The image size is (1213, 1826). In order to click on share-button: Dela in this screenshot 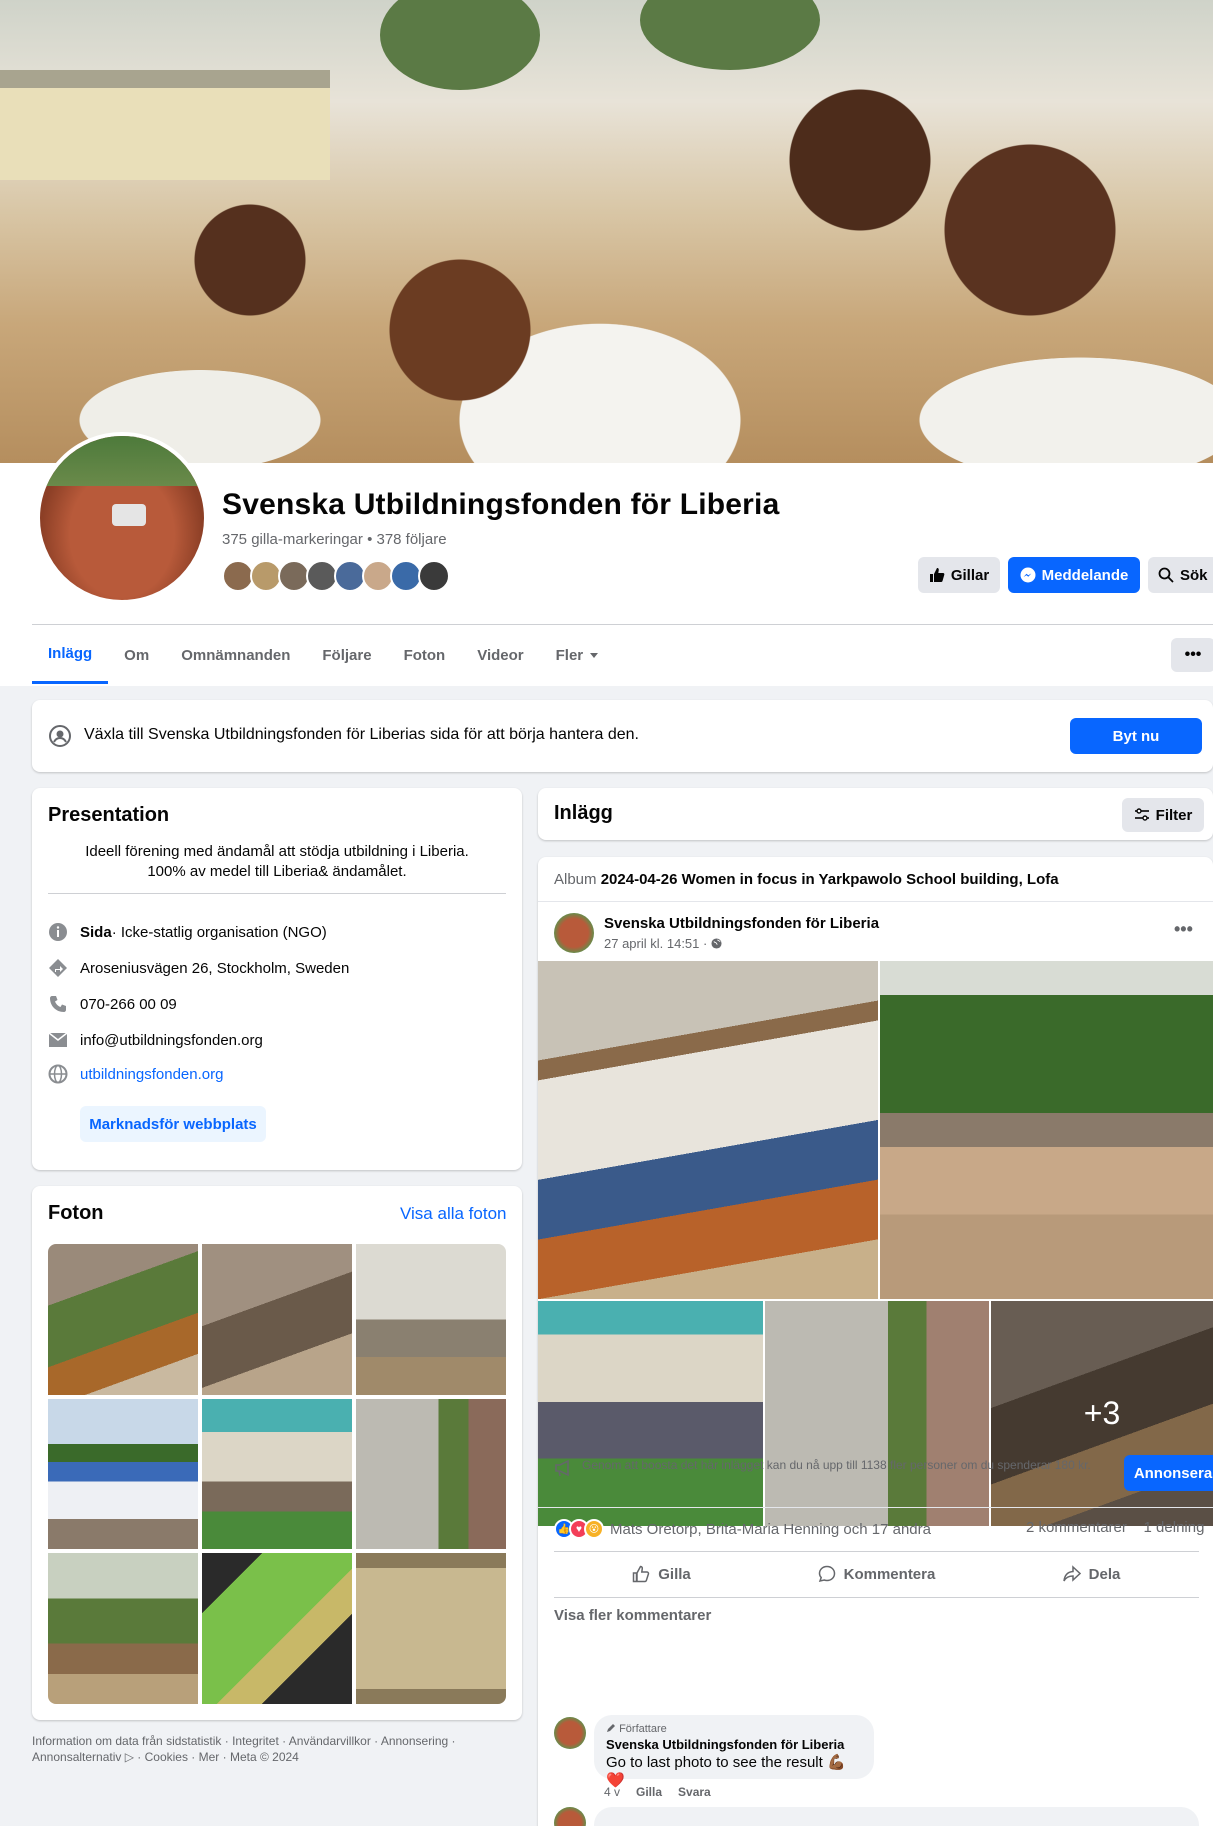, I will do `click(1091, 1574)`.